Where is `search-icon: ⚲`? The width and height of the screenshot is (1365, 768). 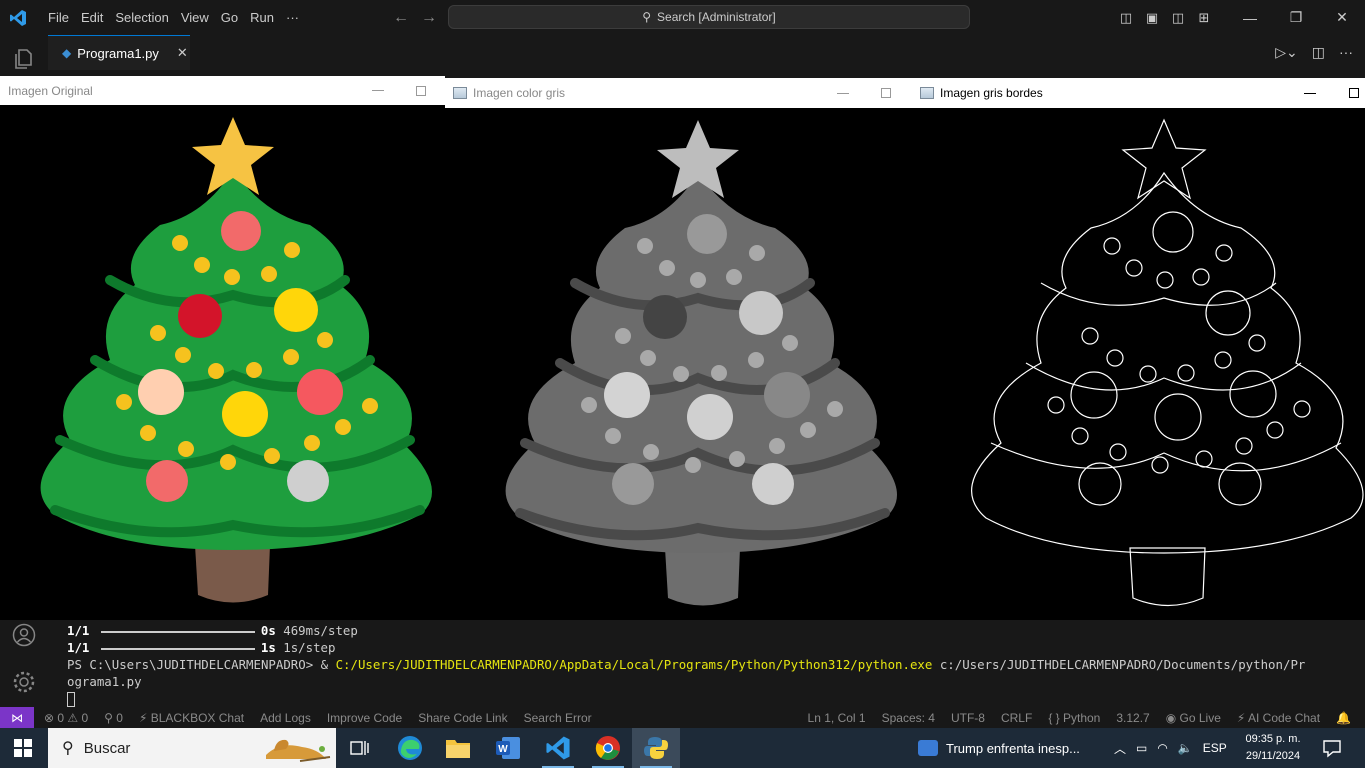
search-icon: ⚲ is located at coordinates (647, 17).